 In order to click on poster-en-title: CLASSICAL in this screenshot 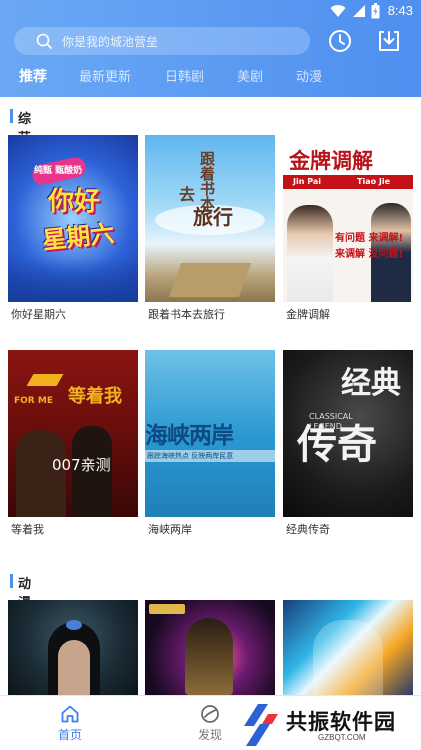, I will do `click(331, 416)`.